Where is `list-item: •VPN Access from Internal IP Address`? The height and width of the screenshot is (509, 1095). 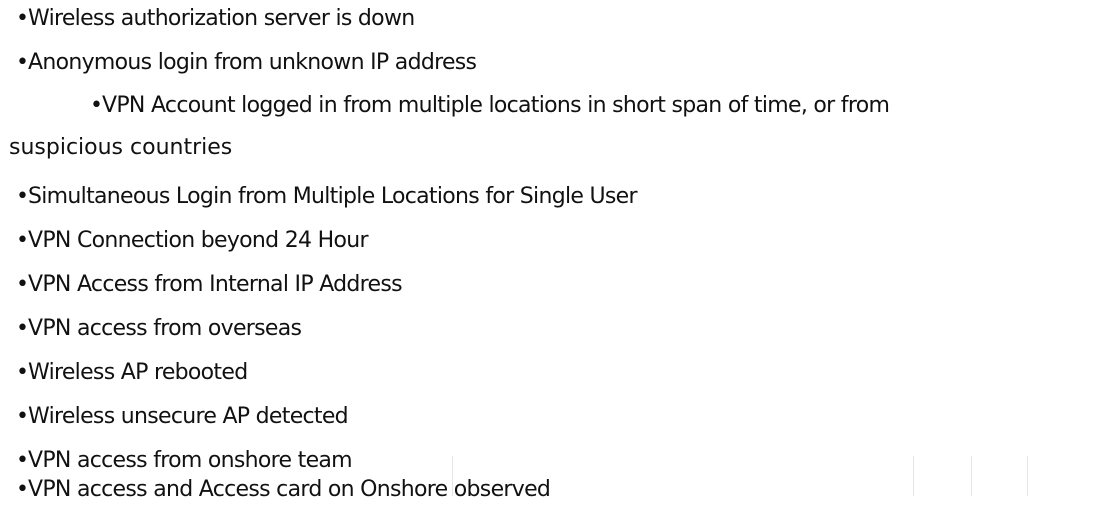
list-item: •VPN Access from Internal IP Address is located at coordinates (209, 285).